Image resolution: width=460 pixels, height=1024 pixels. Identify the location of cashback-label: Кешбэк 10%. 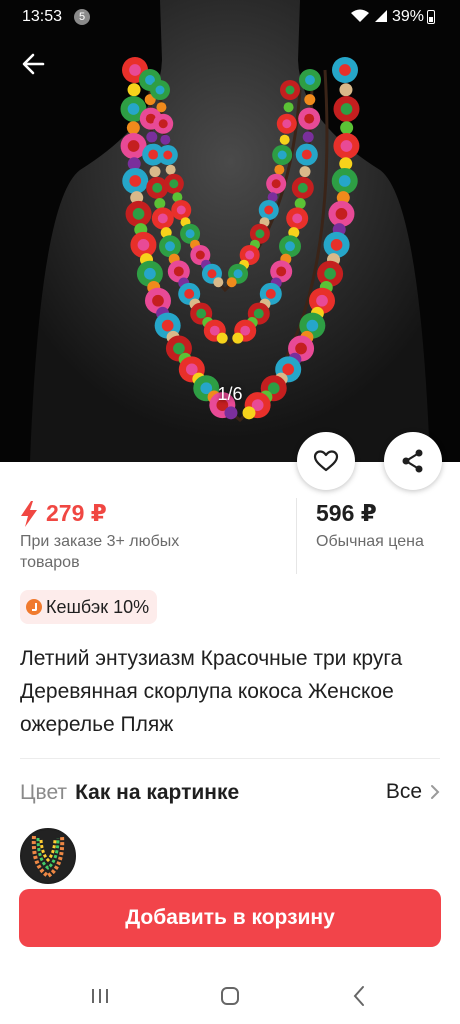
(98, 606).